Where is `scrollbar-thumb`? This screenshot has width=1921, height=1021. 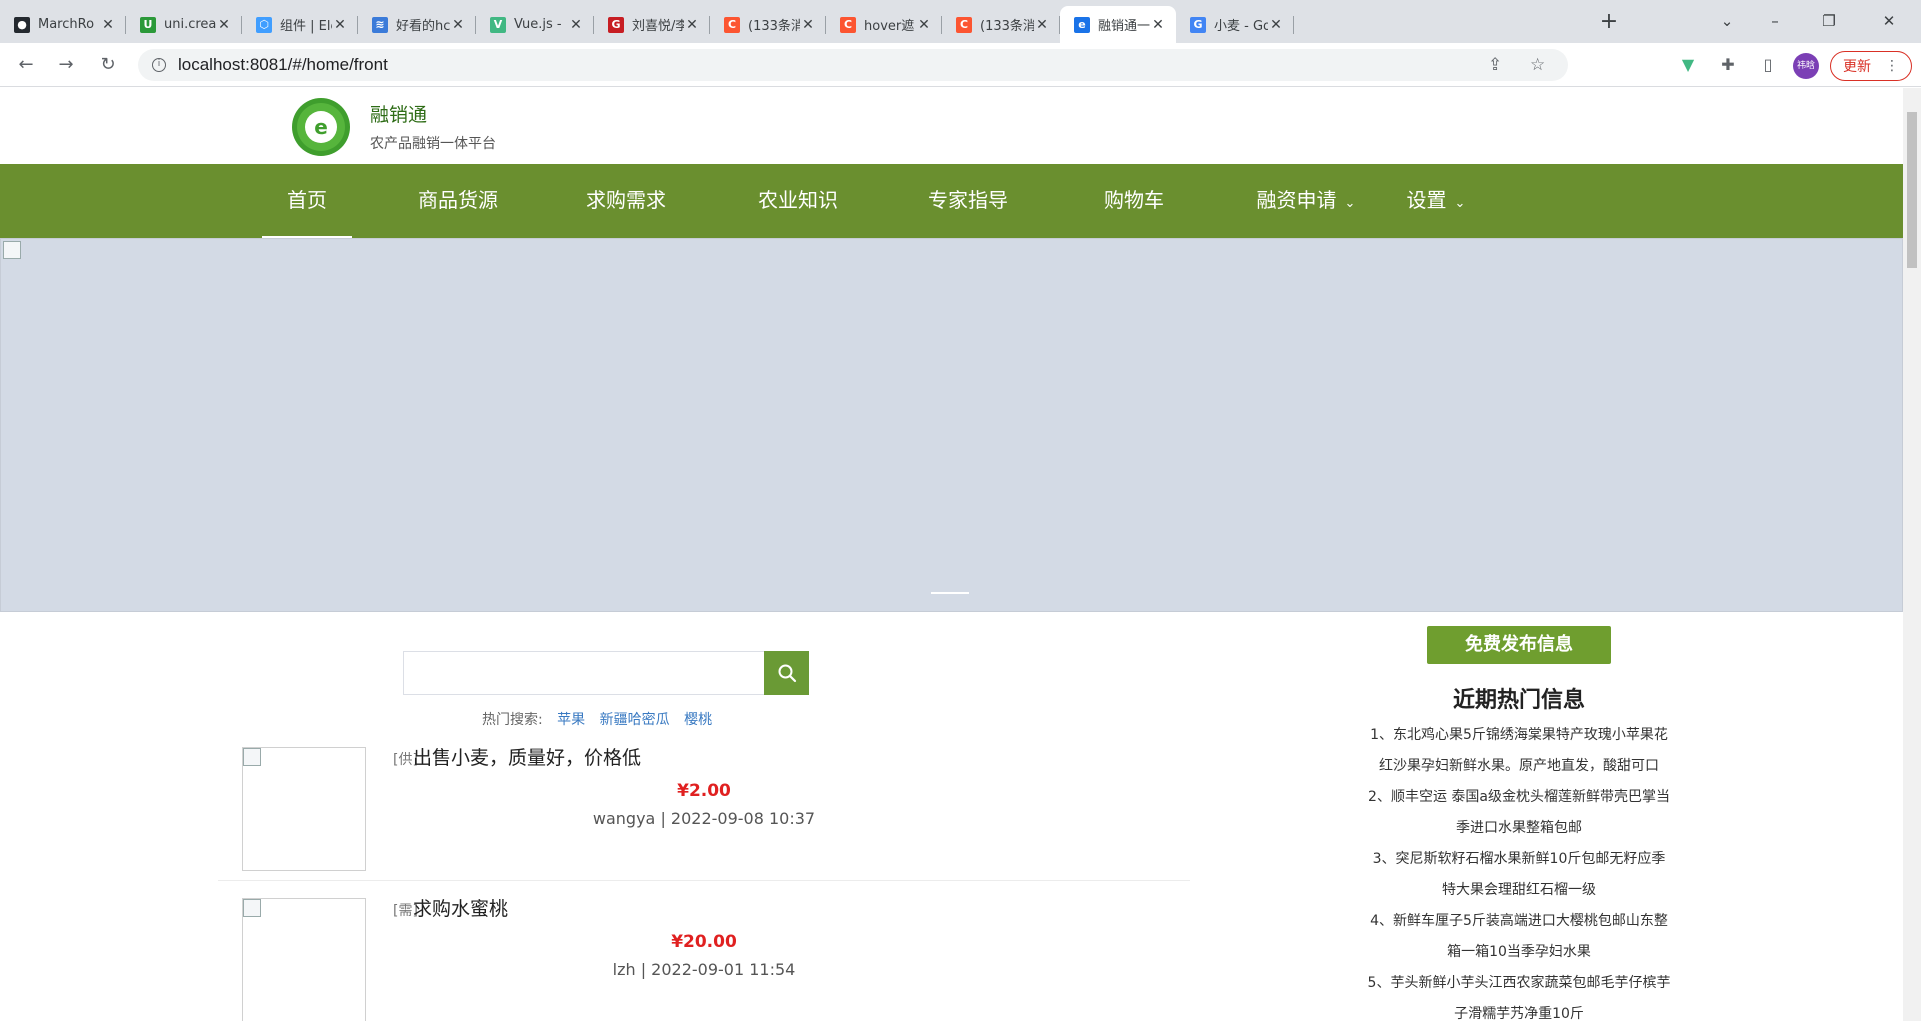 scrollbar-thumb is located at coordinates (1912, 190).